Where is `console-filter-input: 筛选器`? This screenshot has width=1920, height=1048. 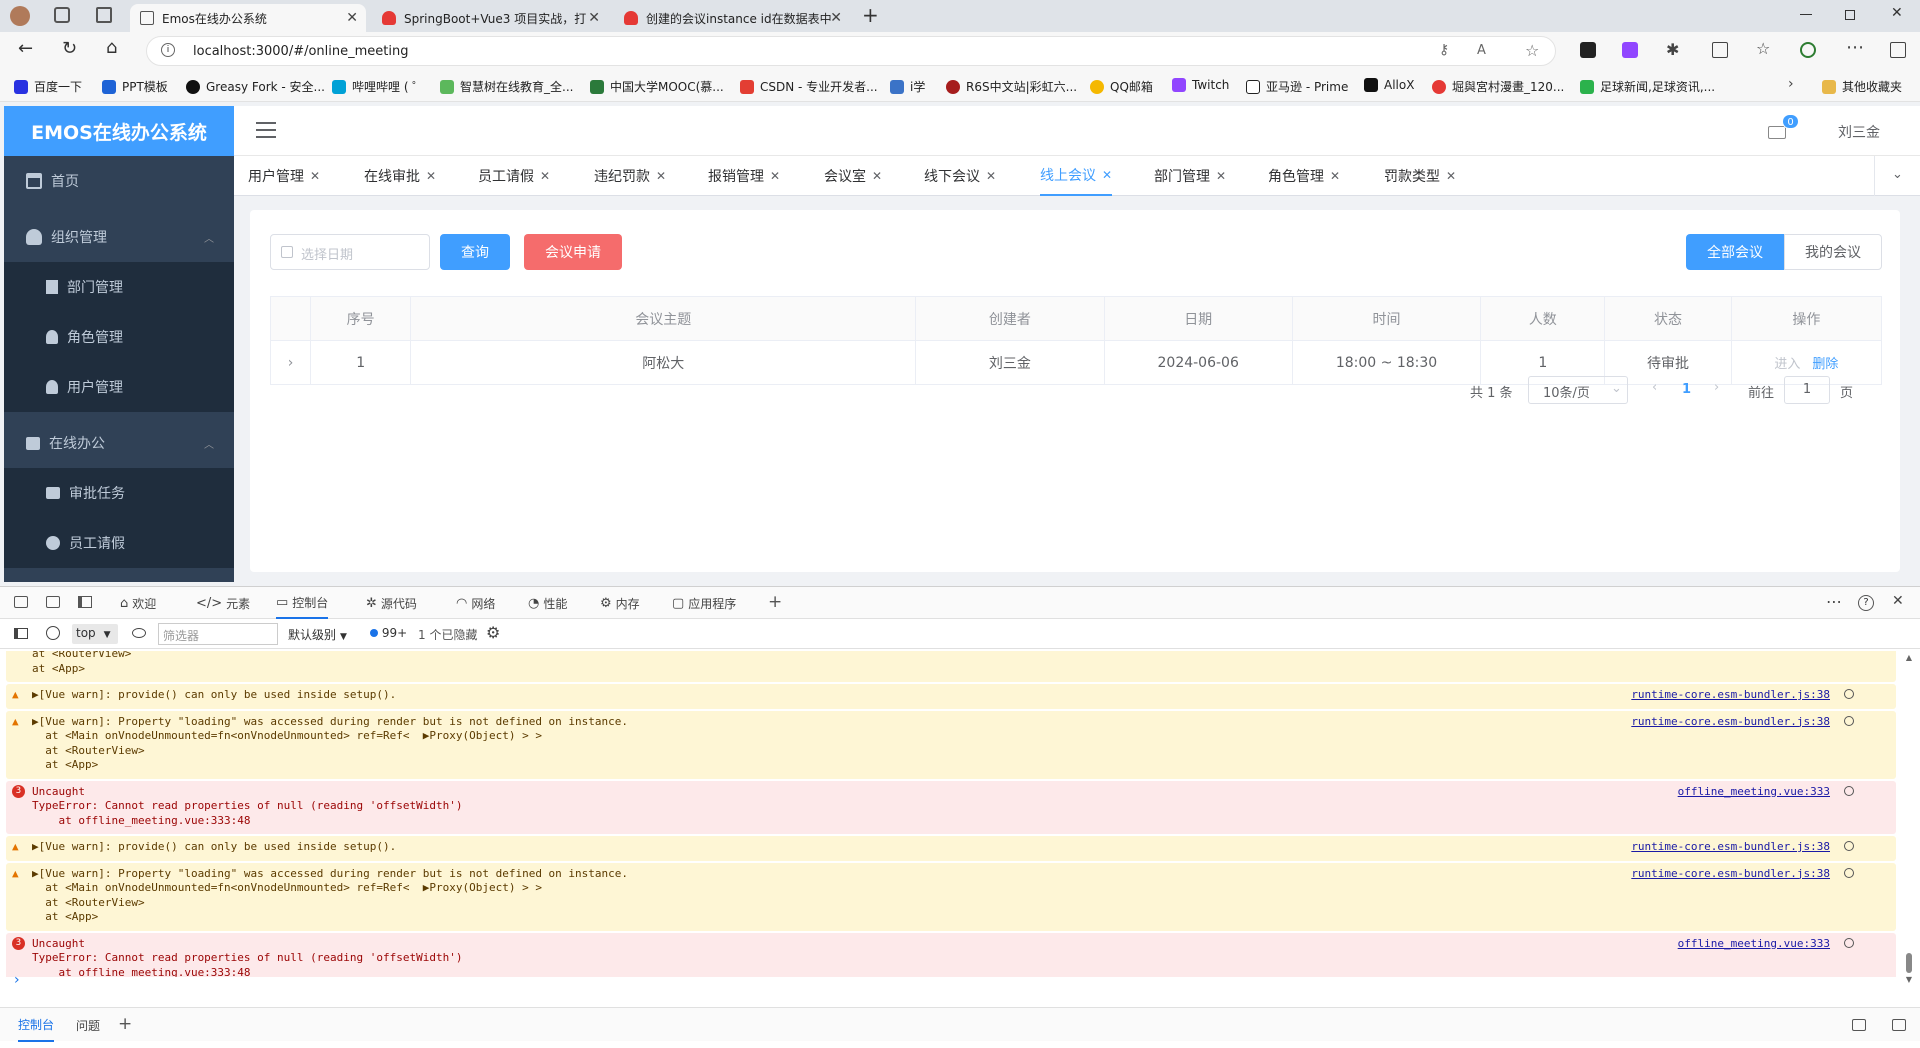 console-filter-input: 筛选器 is located at coordinates (218, 634).